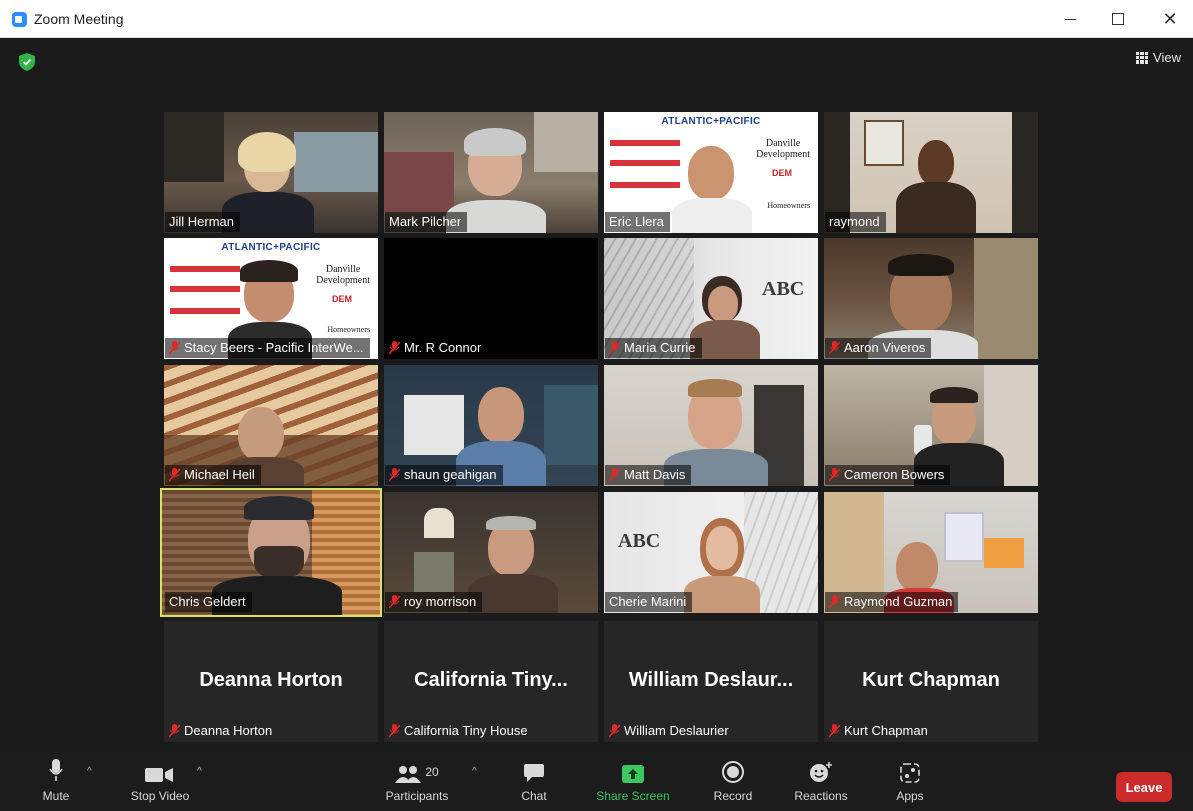  Describe the element at coordinates (931, 552) in the screenshot. I see `video-tile-raymond-guzman: Raymond Guzman` at that location.